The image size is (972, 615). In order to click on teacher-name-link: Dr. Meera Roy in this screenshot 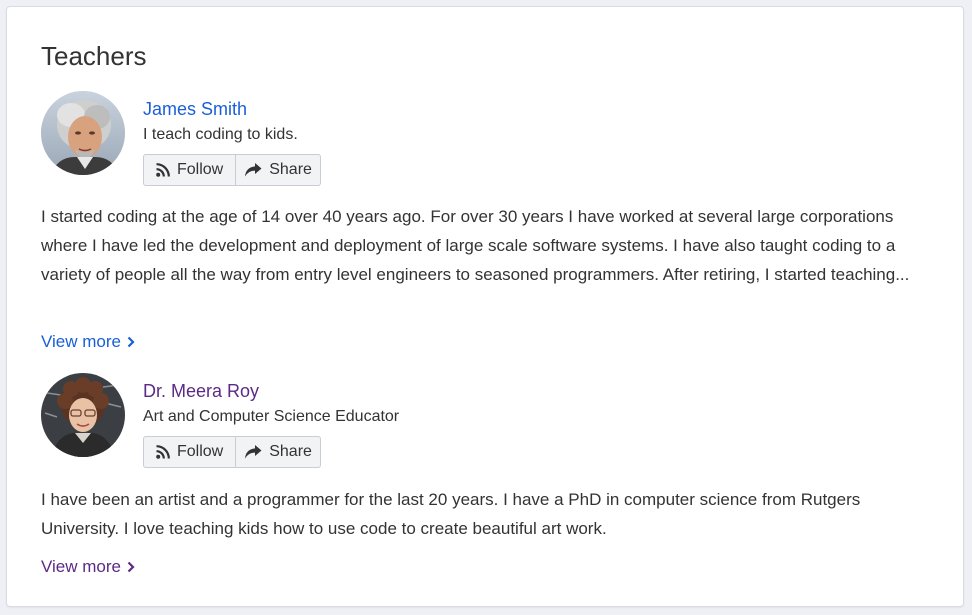, I will do `click(201, 391)`.